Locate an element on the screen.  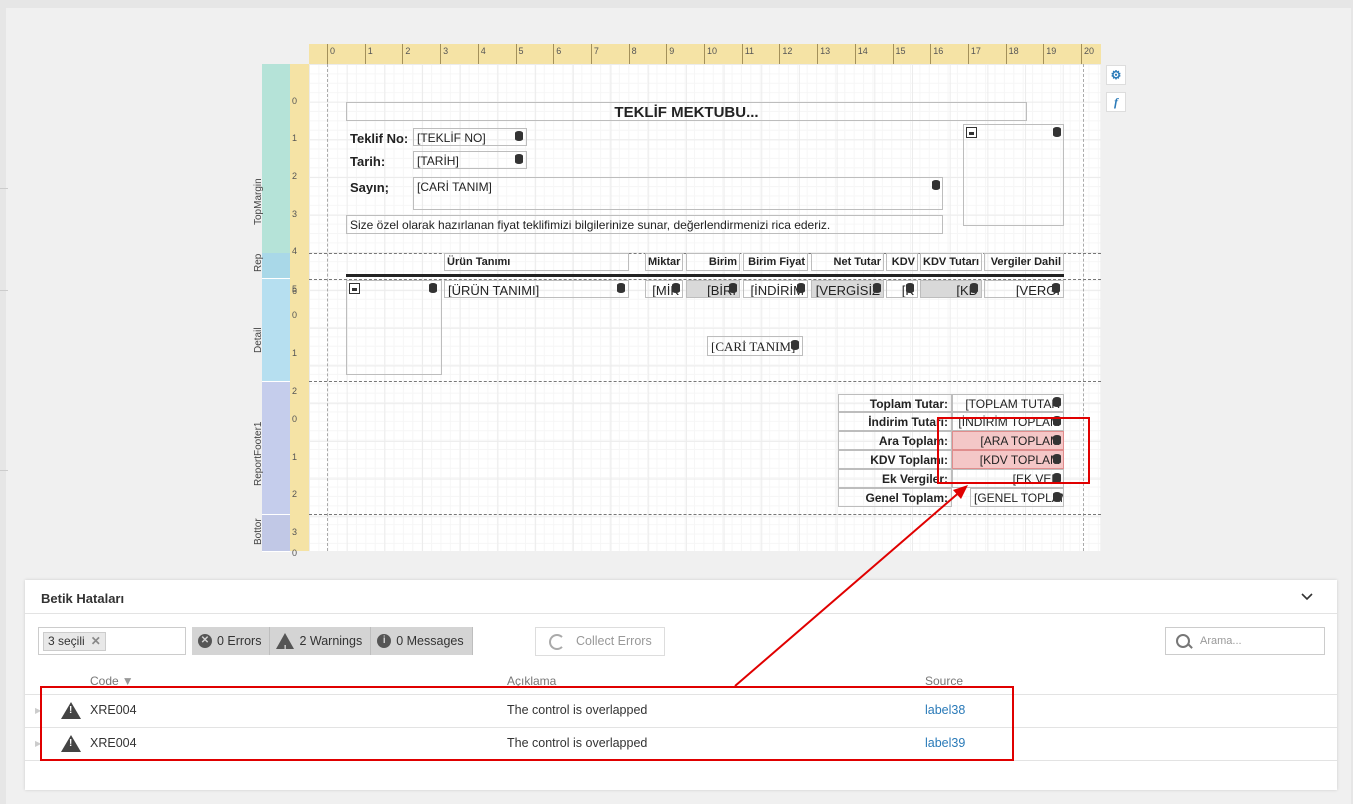
annotation-arrow is located at coordinates (851, 586).